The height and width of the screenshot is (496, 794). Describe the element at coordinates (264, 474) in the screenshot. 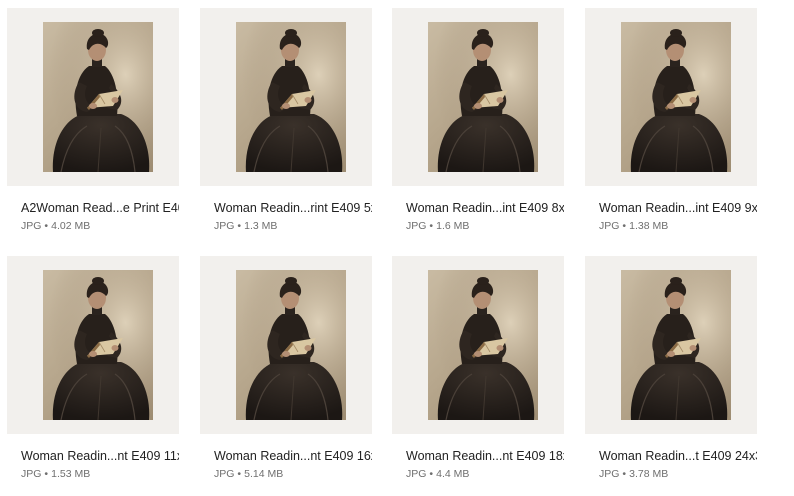

I see `file-size: 5.14 MB` at that location.